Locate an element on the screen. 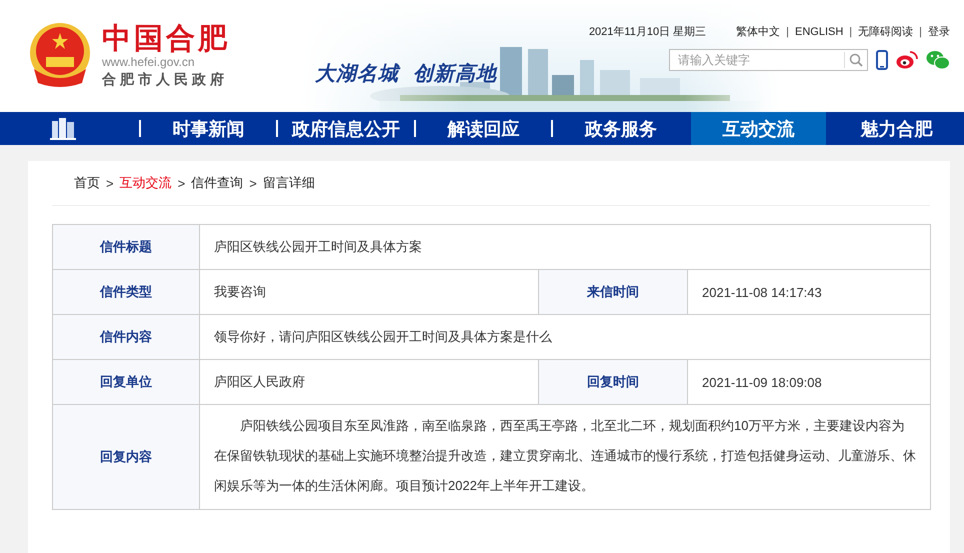 This screenshot has width=964, height=553. nav-tab: 政府信息公开 is located at coordinates (346, 128).